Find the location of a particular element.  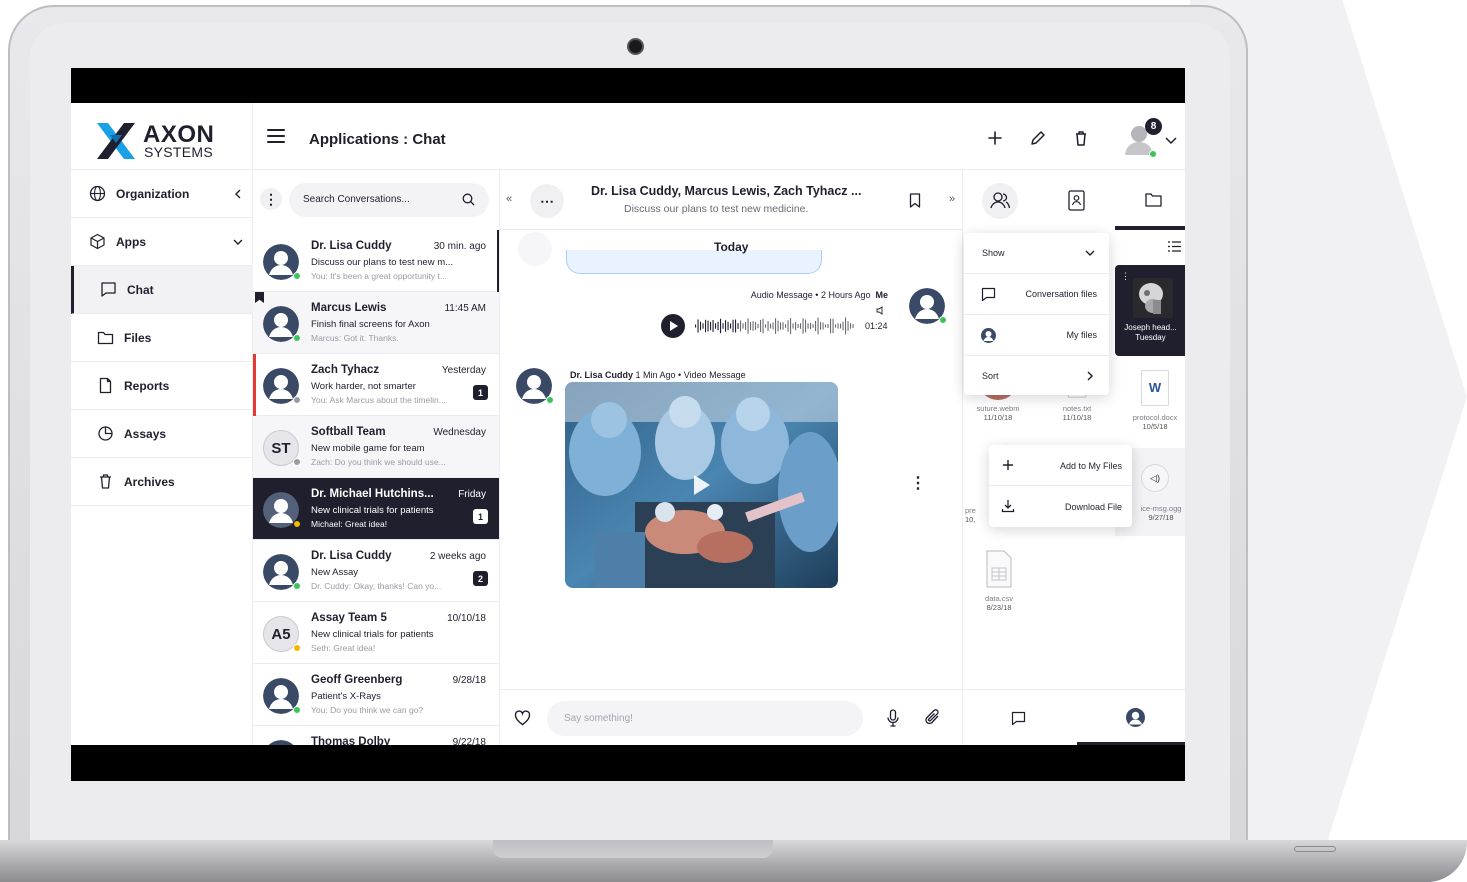

conversation-preview: You: Do you think we can go? is located at coordinates (367, 710).